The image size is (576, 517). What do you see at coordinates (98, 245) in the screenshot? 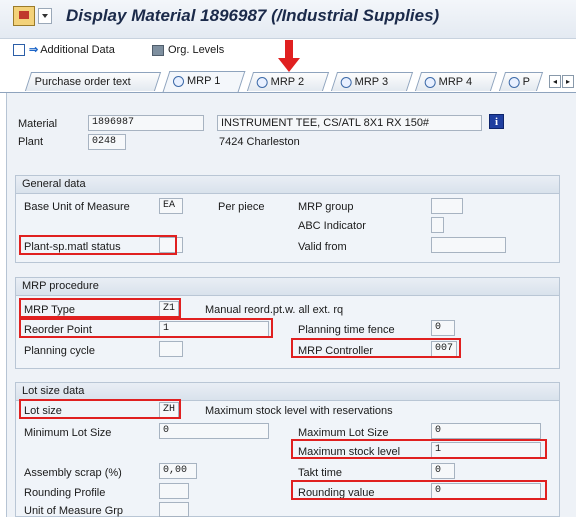
I see `highlight-plant-status` at bounding box center [98, 245].